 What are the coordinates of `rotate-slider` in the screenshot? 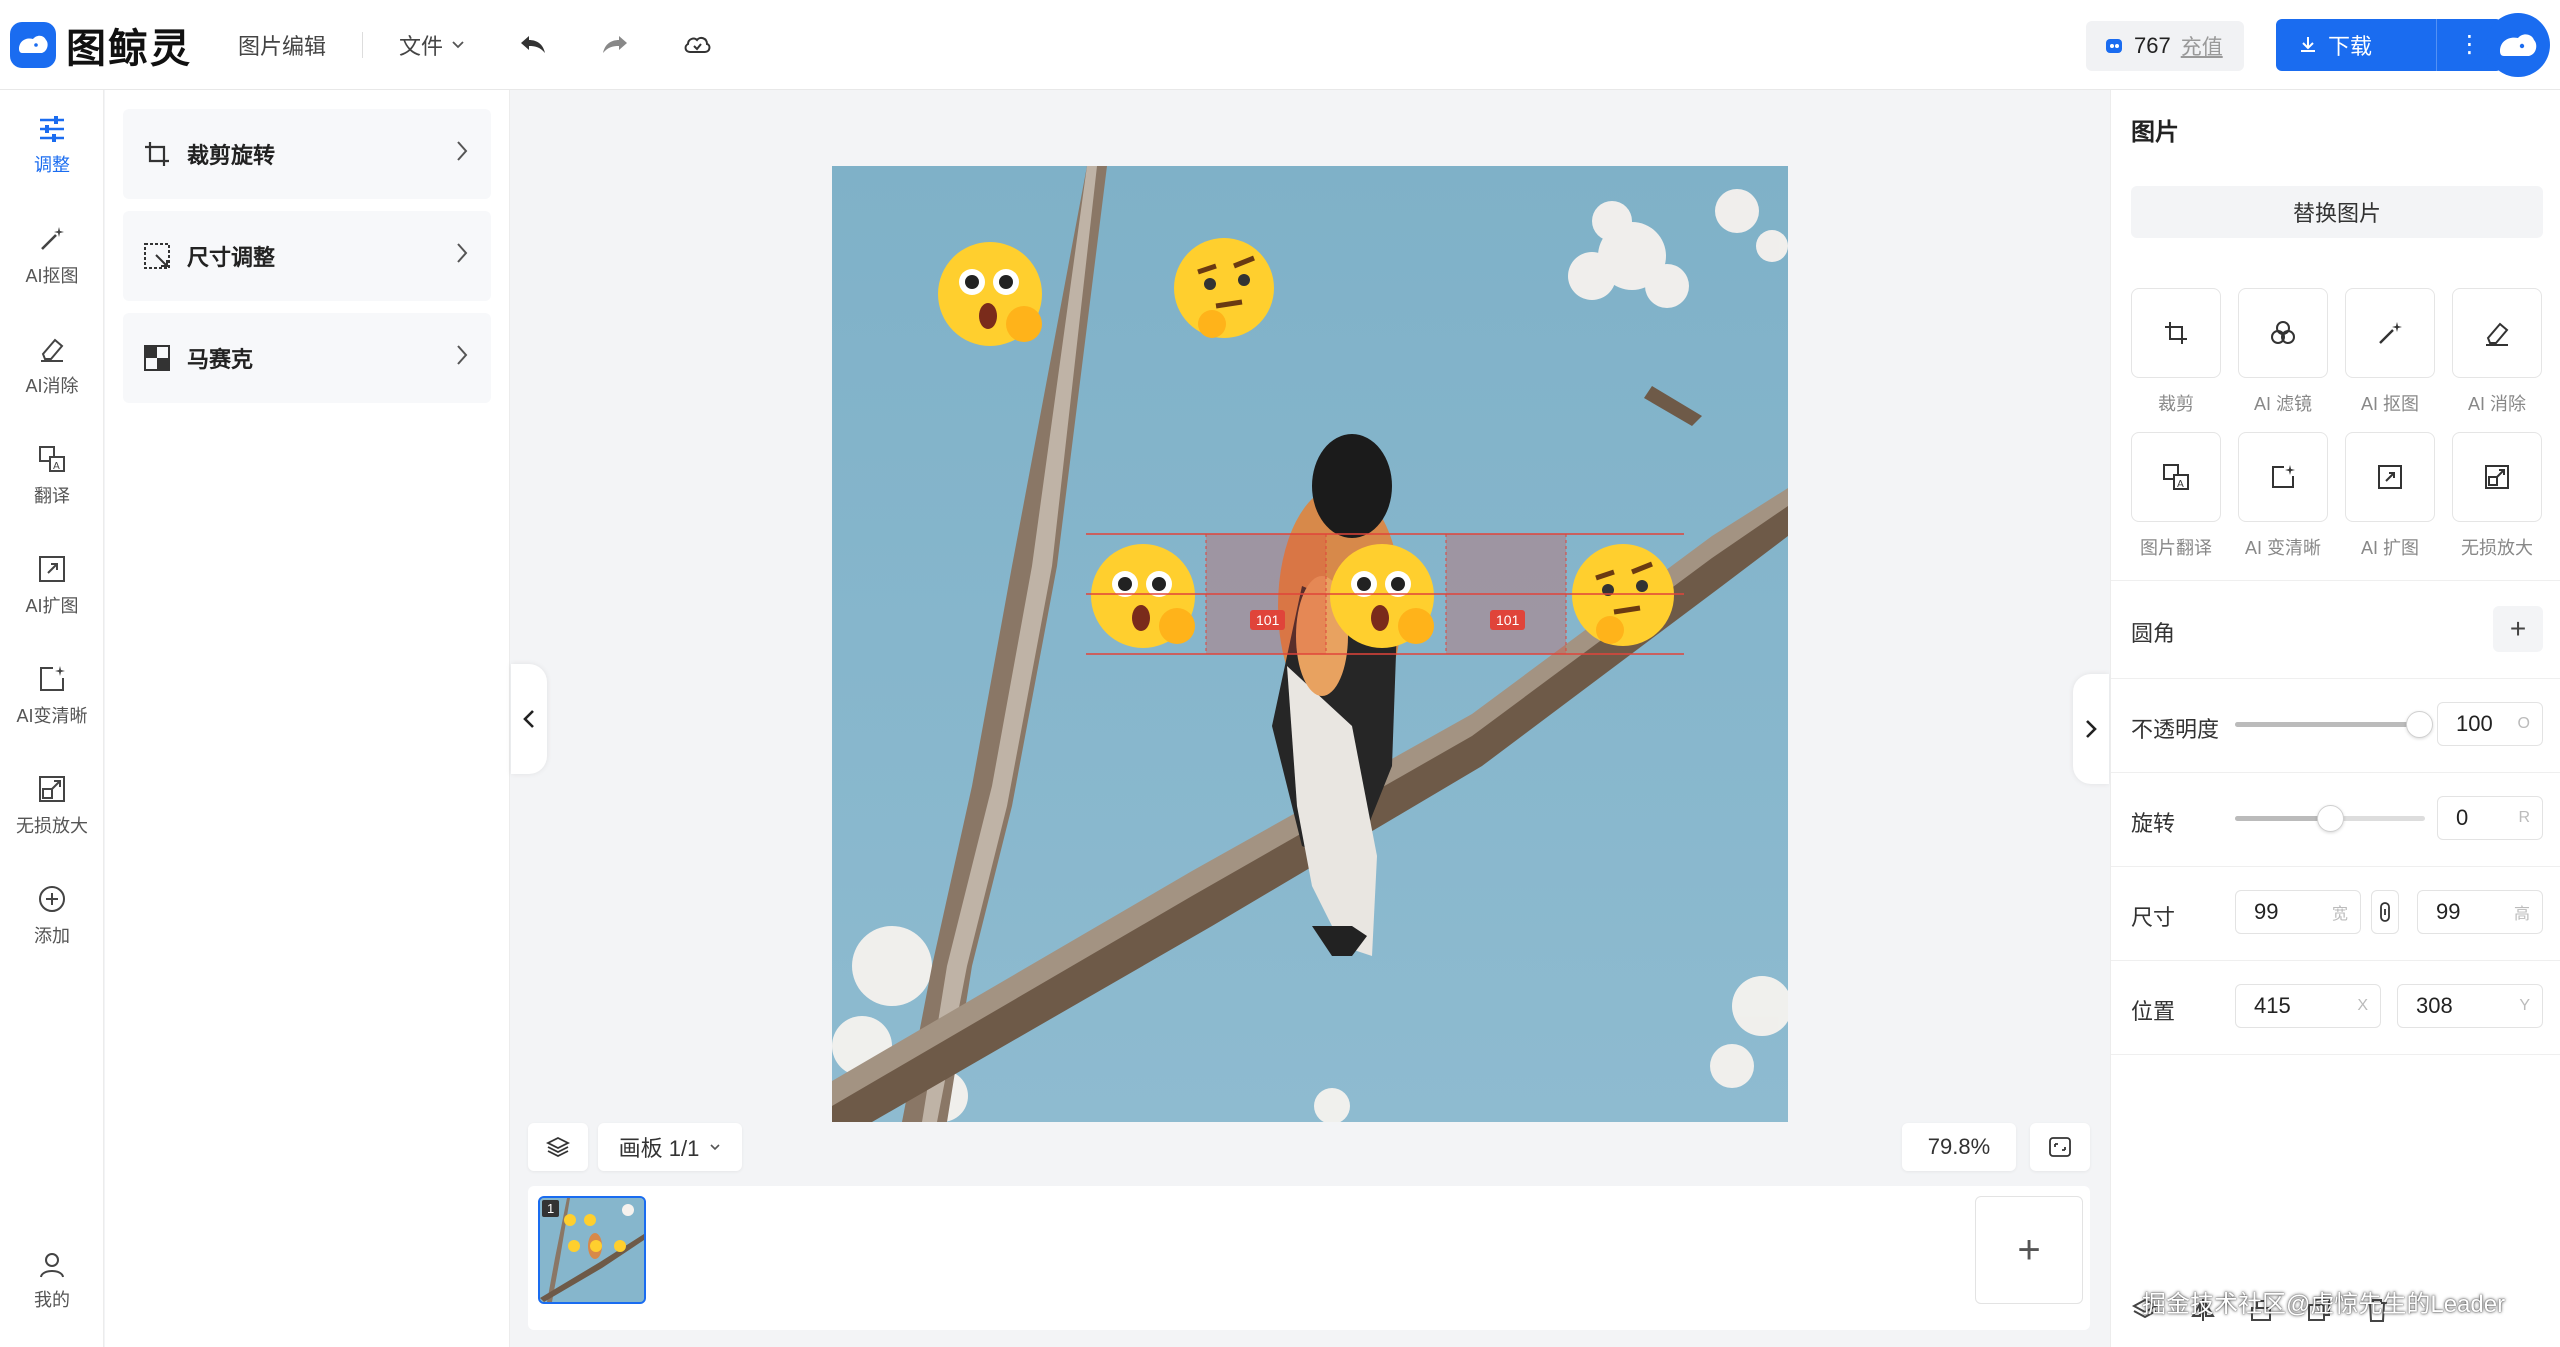 It's located at (2330, 818).